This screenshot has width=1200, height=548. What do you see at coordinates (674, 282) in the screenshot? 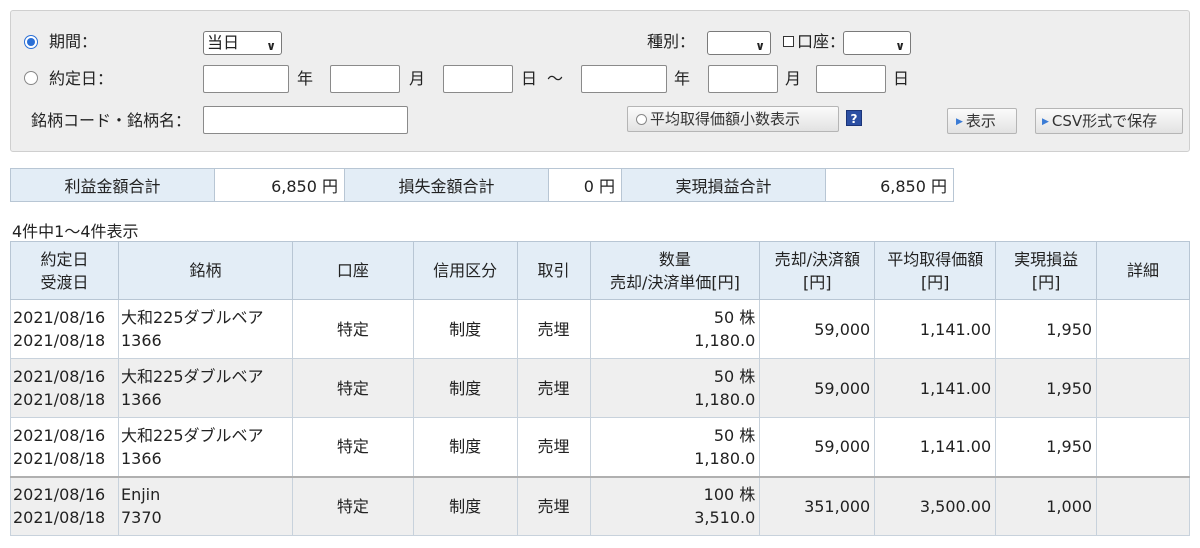
I see `header-unit-price: 売却/決済単価[円]` at bounding box center [674, 282].